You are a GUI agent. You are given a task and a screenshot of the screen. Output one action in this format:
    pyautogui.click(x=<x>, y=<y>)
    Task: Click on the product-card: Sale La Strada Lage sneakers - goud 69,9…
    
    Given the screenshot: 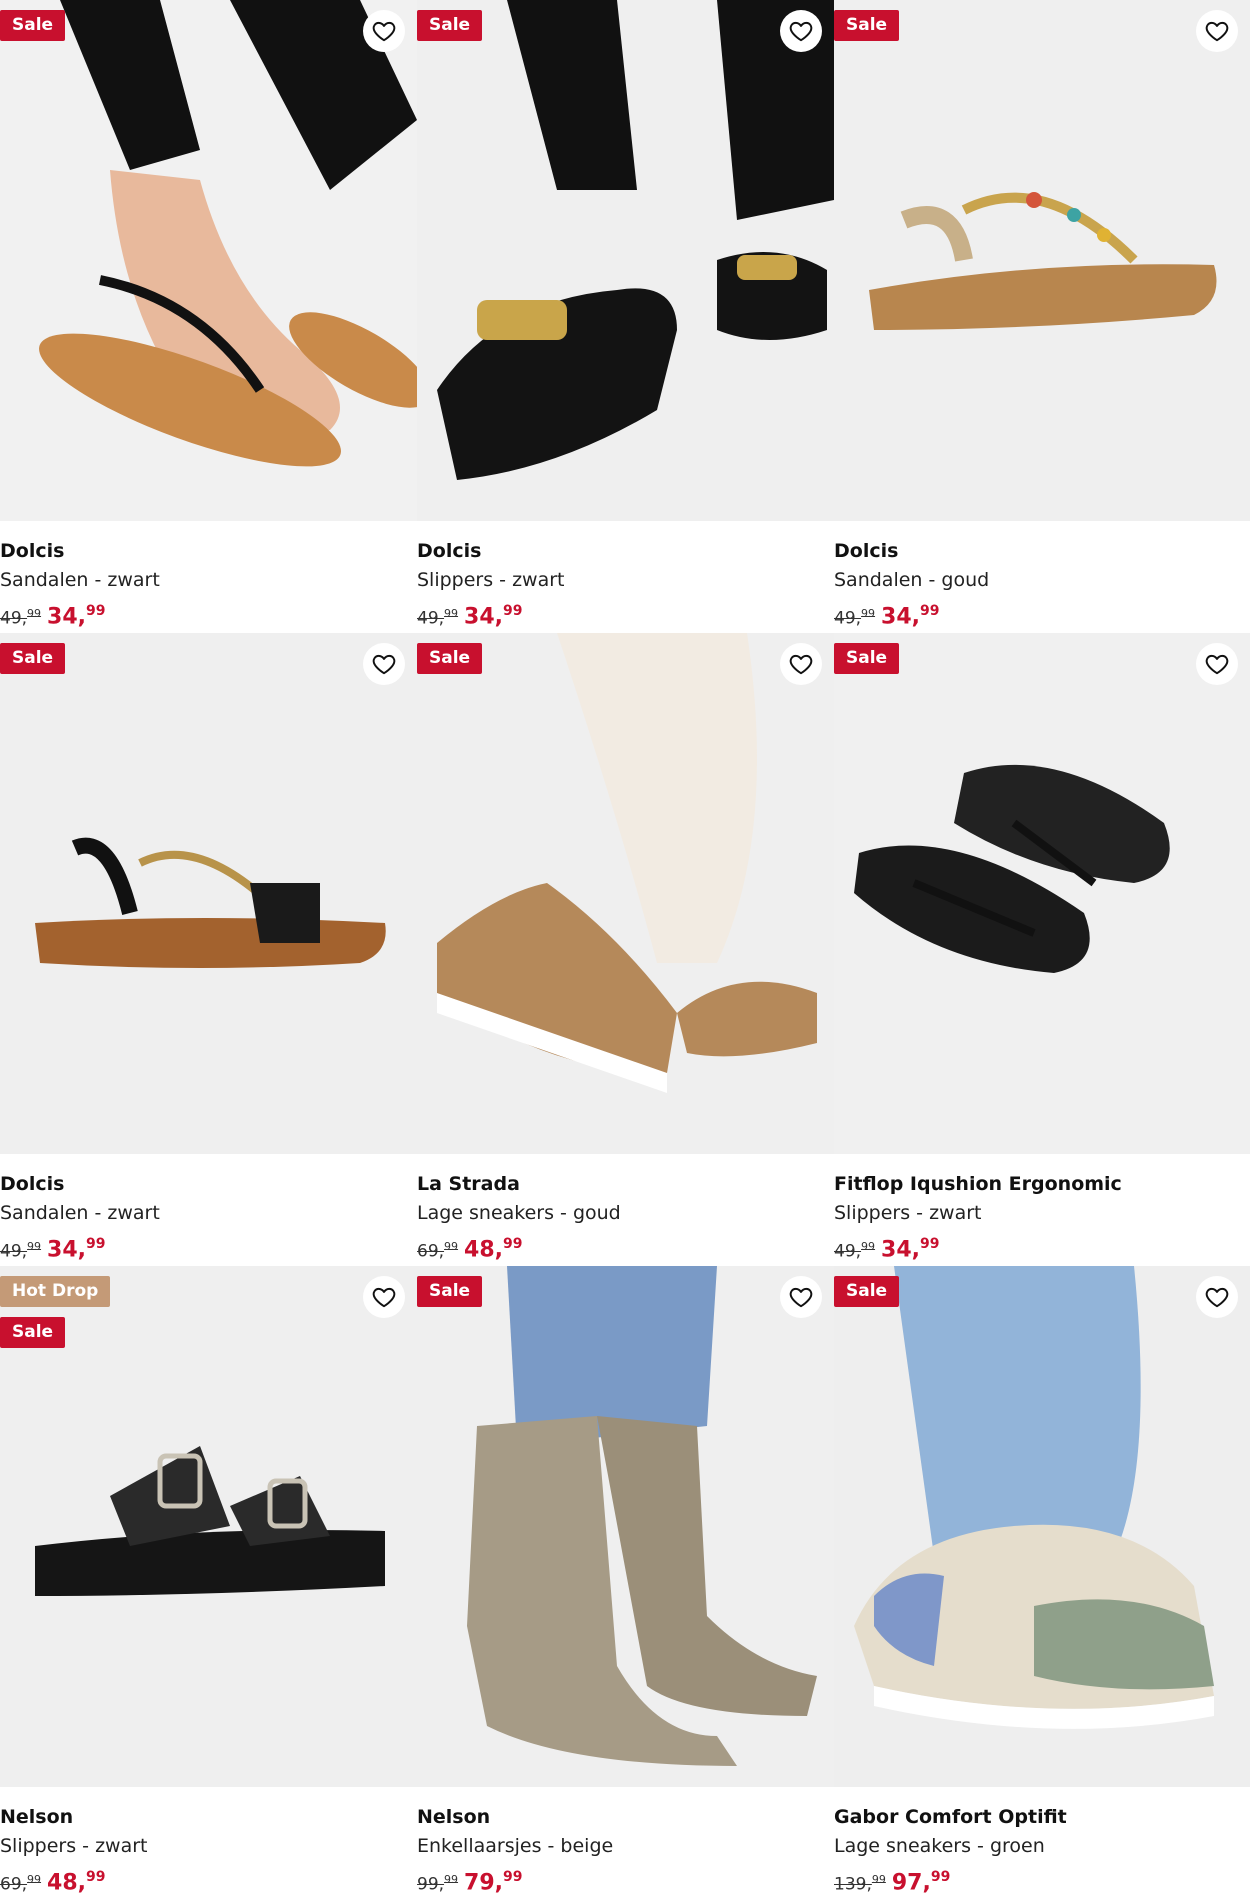 What is the action you would take?
    pyautogui.click(x=625, y=949)
    